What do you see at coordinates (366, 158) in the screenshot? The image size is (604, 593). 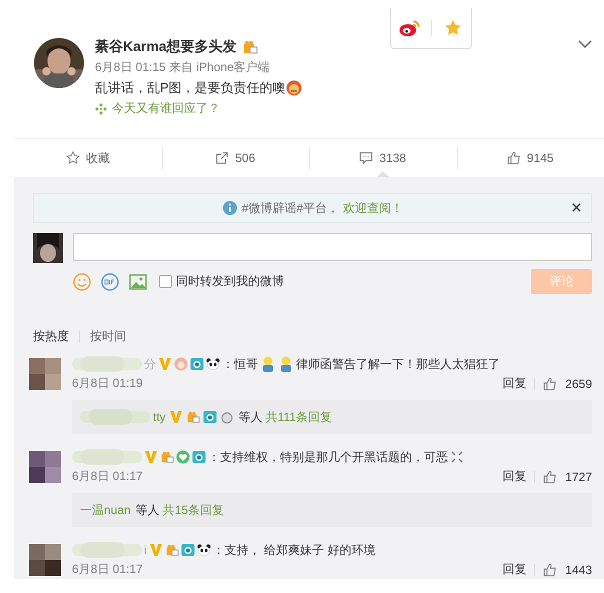 I see `comment-icon` at bounding box center [366, 158].